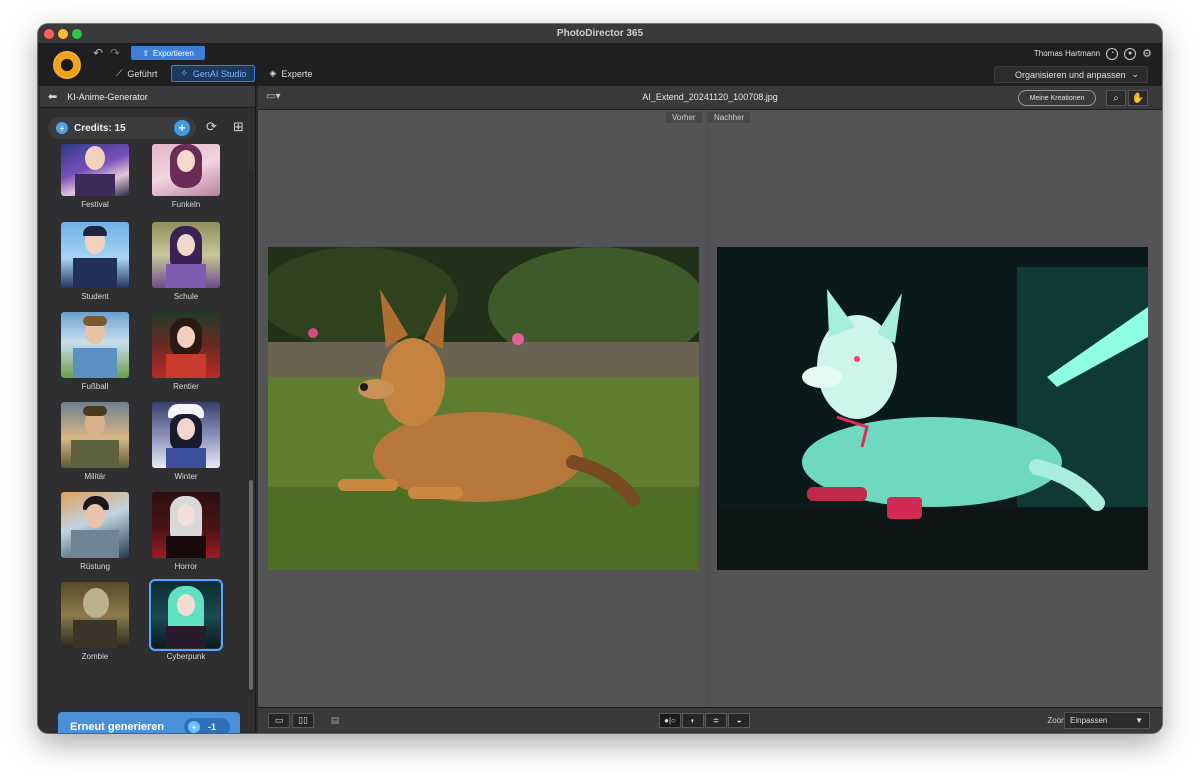 Image resolution: width=1200 pixels, height=783 pixels. I want to click on style-item-winter: Winter, so click(186, 441).